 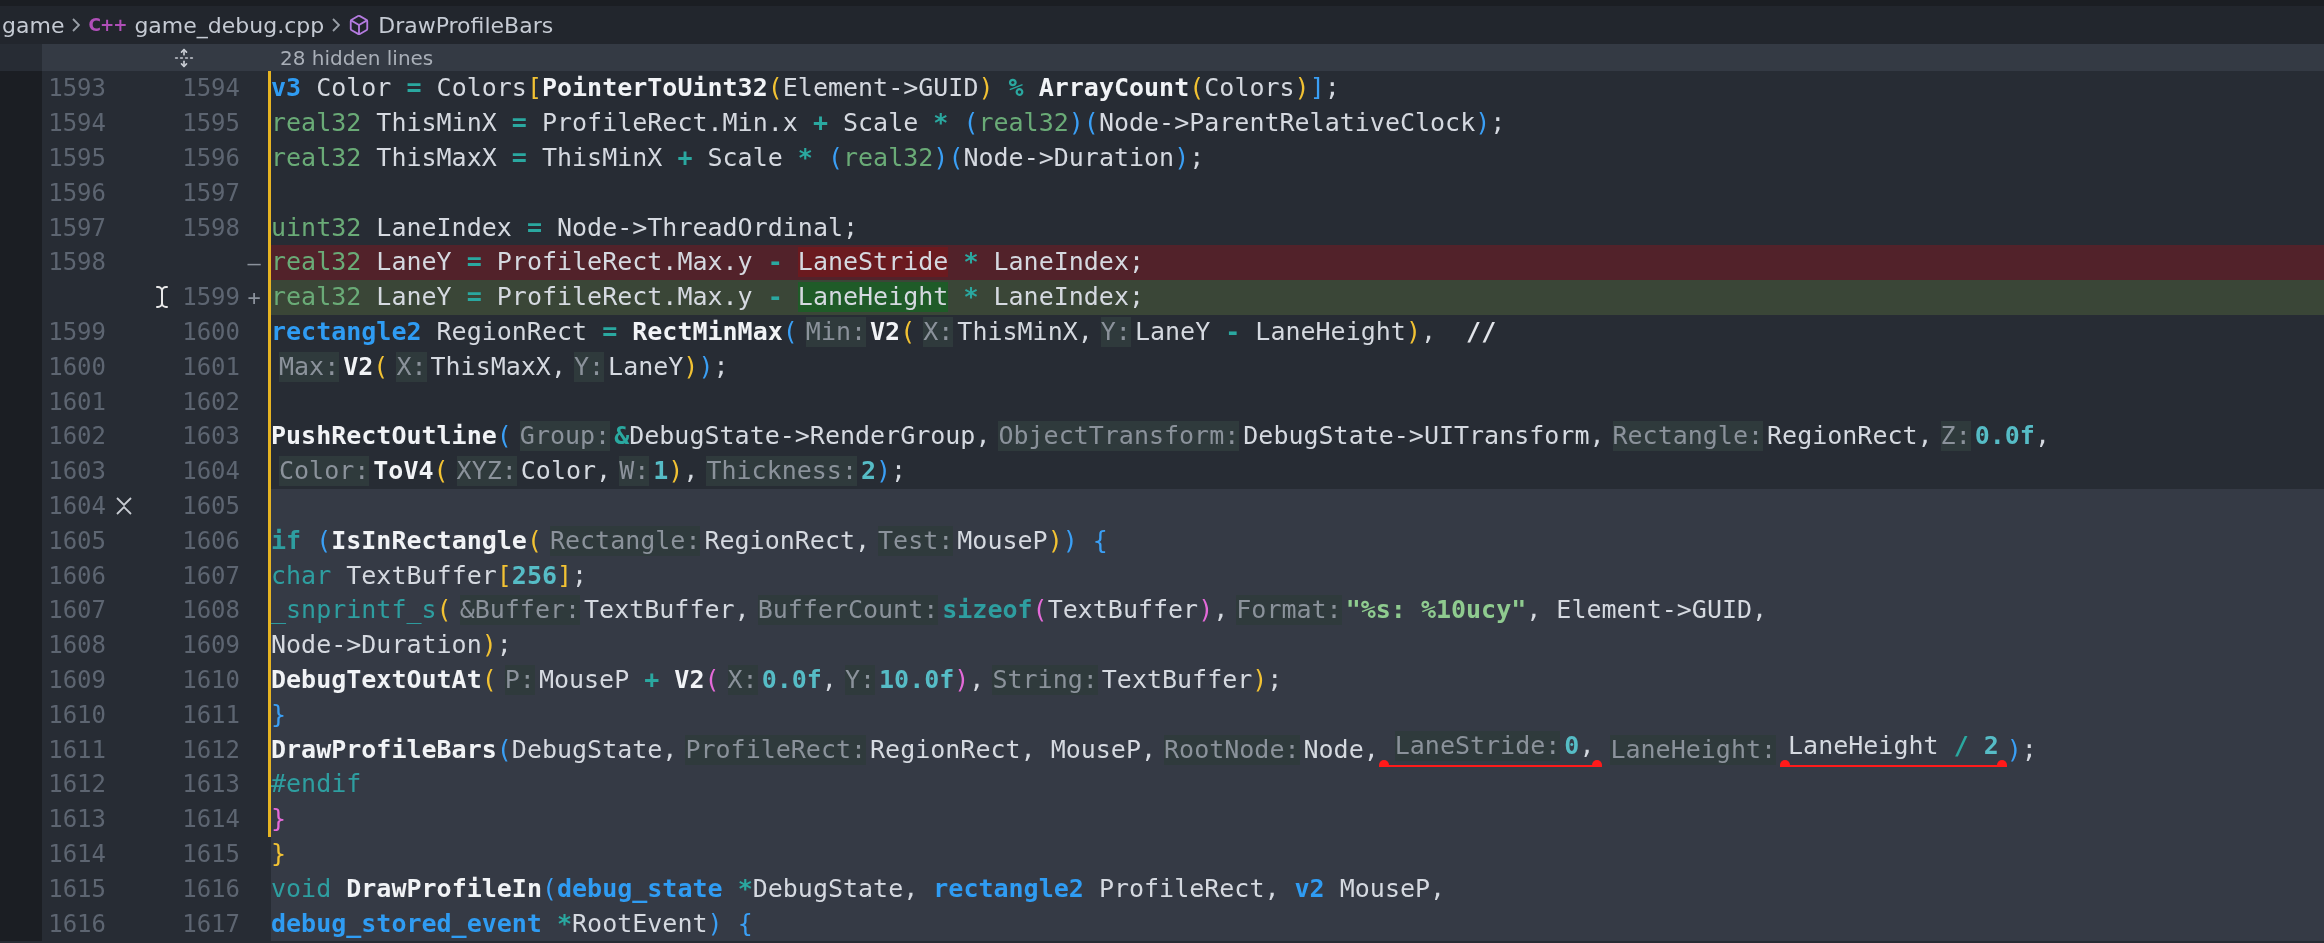 I want to click on breadcrumb-item: DrawProfileBars, so click(x=466, y=25).